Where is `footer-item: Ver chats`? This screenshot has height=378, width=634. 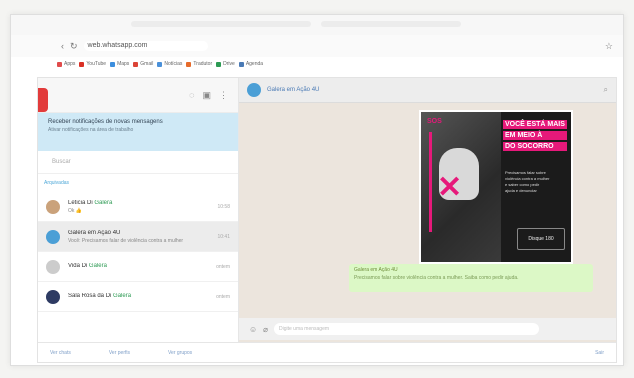
footer-item: Ver chats is located at coordinates (60, 353).